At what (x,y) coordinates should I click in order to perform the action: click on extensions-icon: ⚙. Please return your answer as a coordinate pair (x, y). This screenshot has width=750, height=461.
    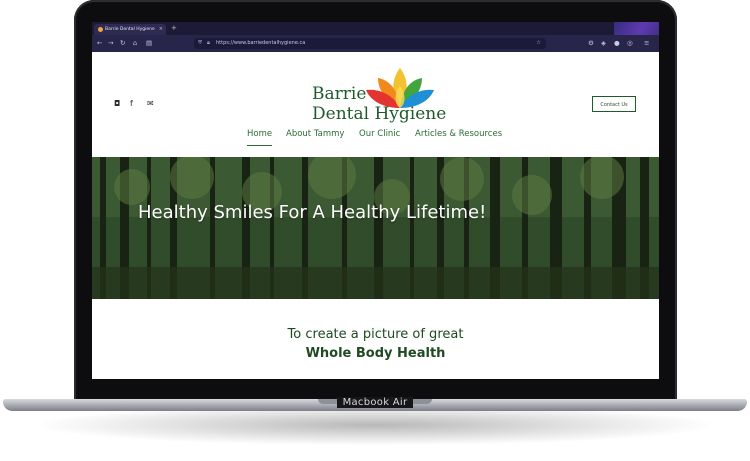
    Looking at the image, I should click on (591, 43).